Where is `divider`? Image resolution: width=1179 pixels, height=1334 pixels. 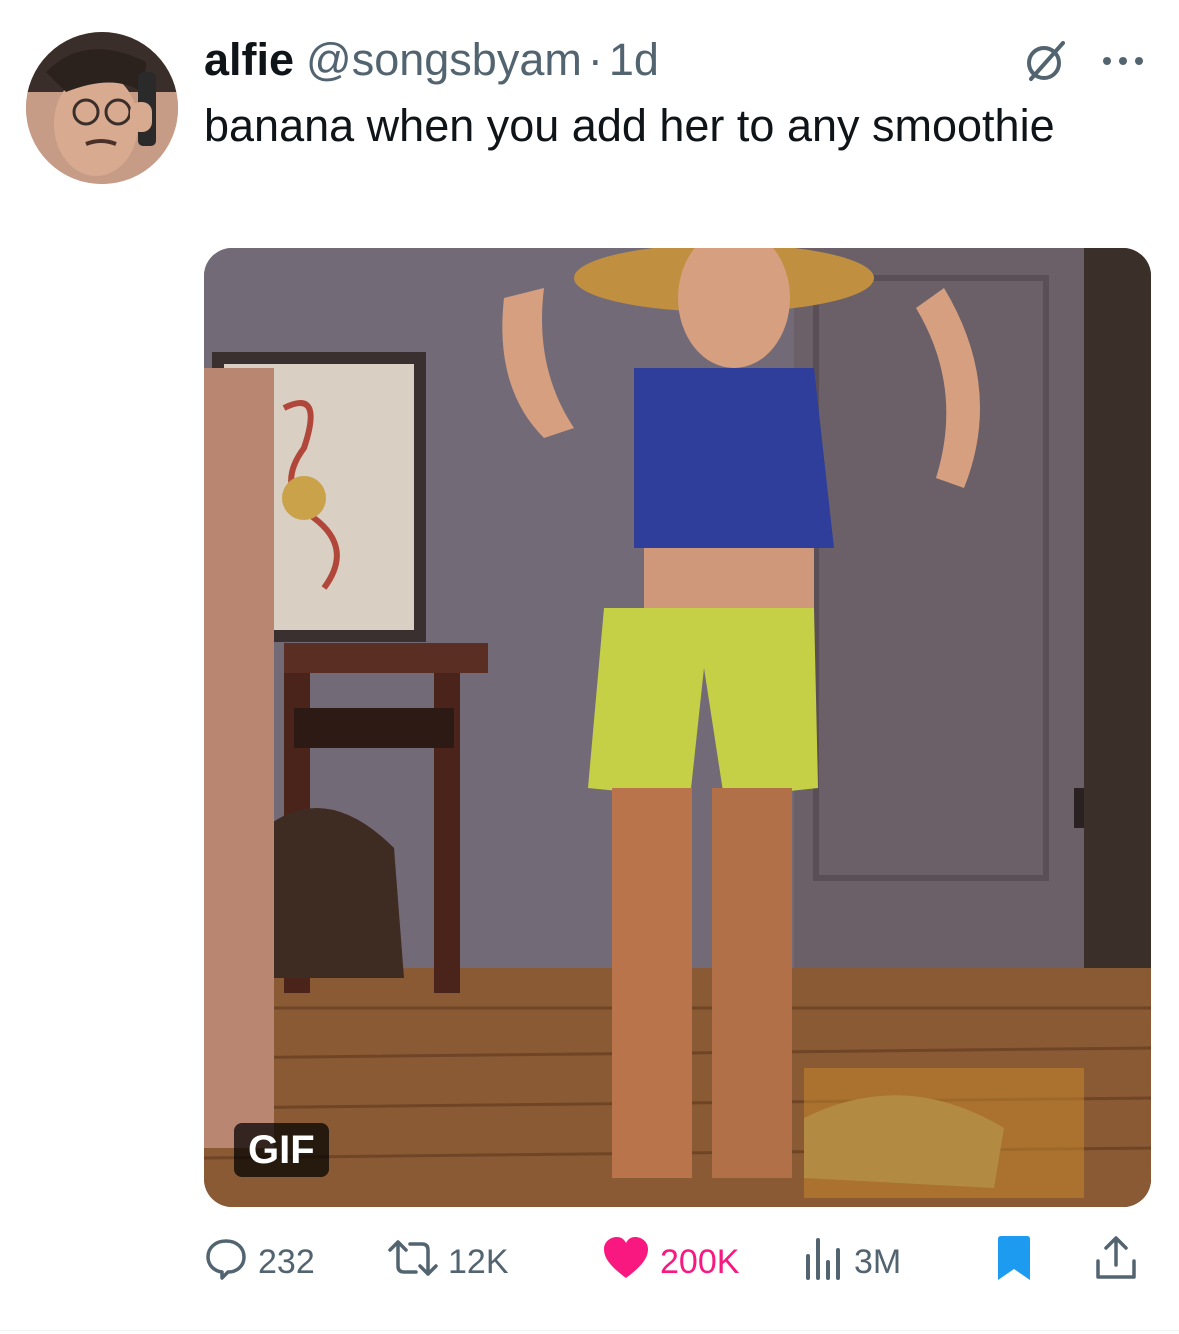 divider is located at coordinates (589, 1330).